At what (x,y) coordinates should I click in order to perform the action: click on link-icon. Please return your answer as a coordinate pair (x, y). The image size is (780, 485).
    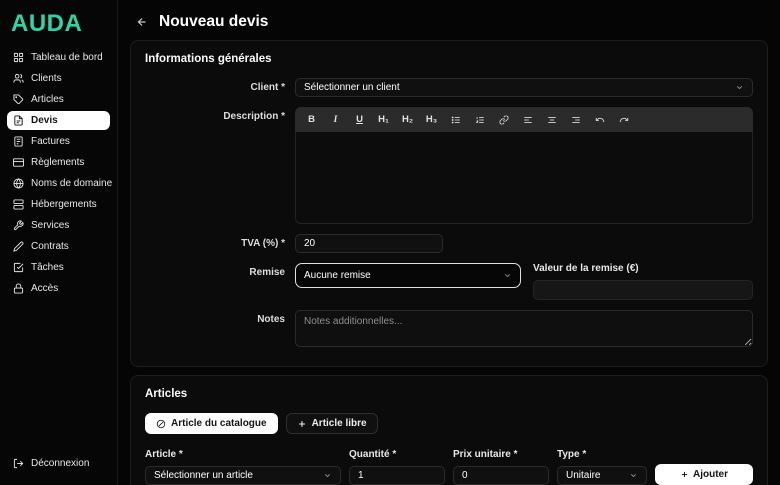
    Looking at the image, I should click on (503, 120).